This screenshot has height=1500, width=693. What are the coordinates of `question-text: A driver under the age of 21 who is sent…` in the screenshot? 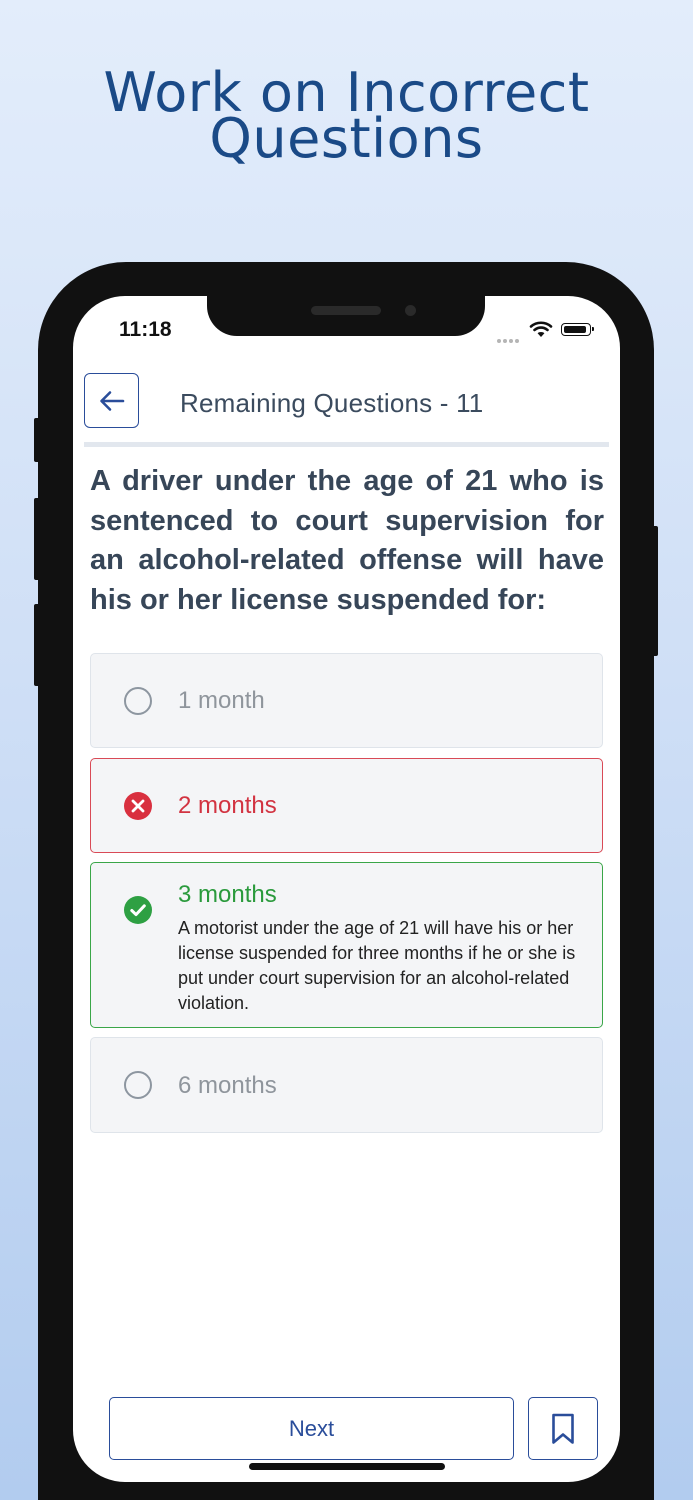 It's located at (347, 540).